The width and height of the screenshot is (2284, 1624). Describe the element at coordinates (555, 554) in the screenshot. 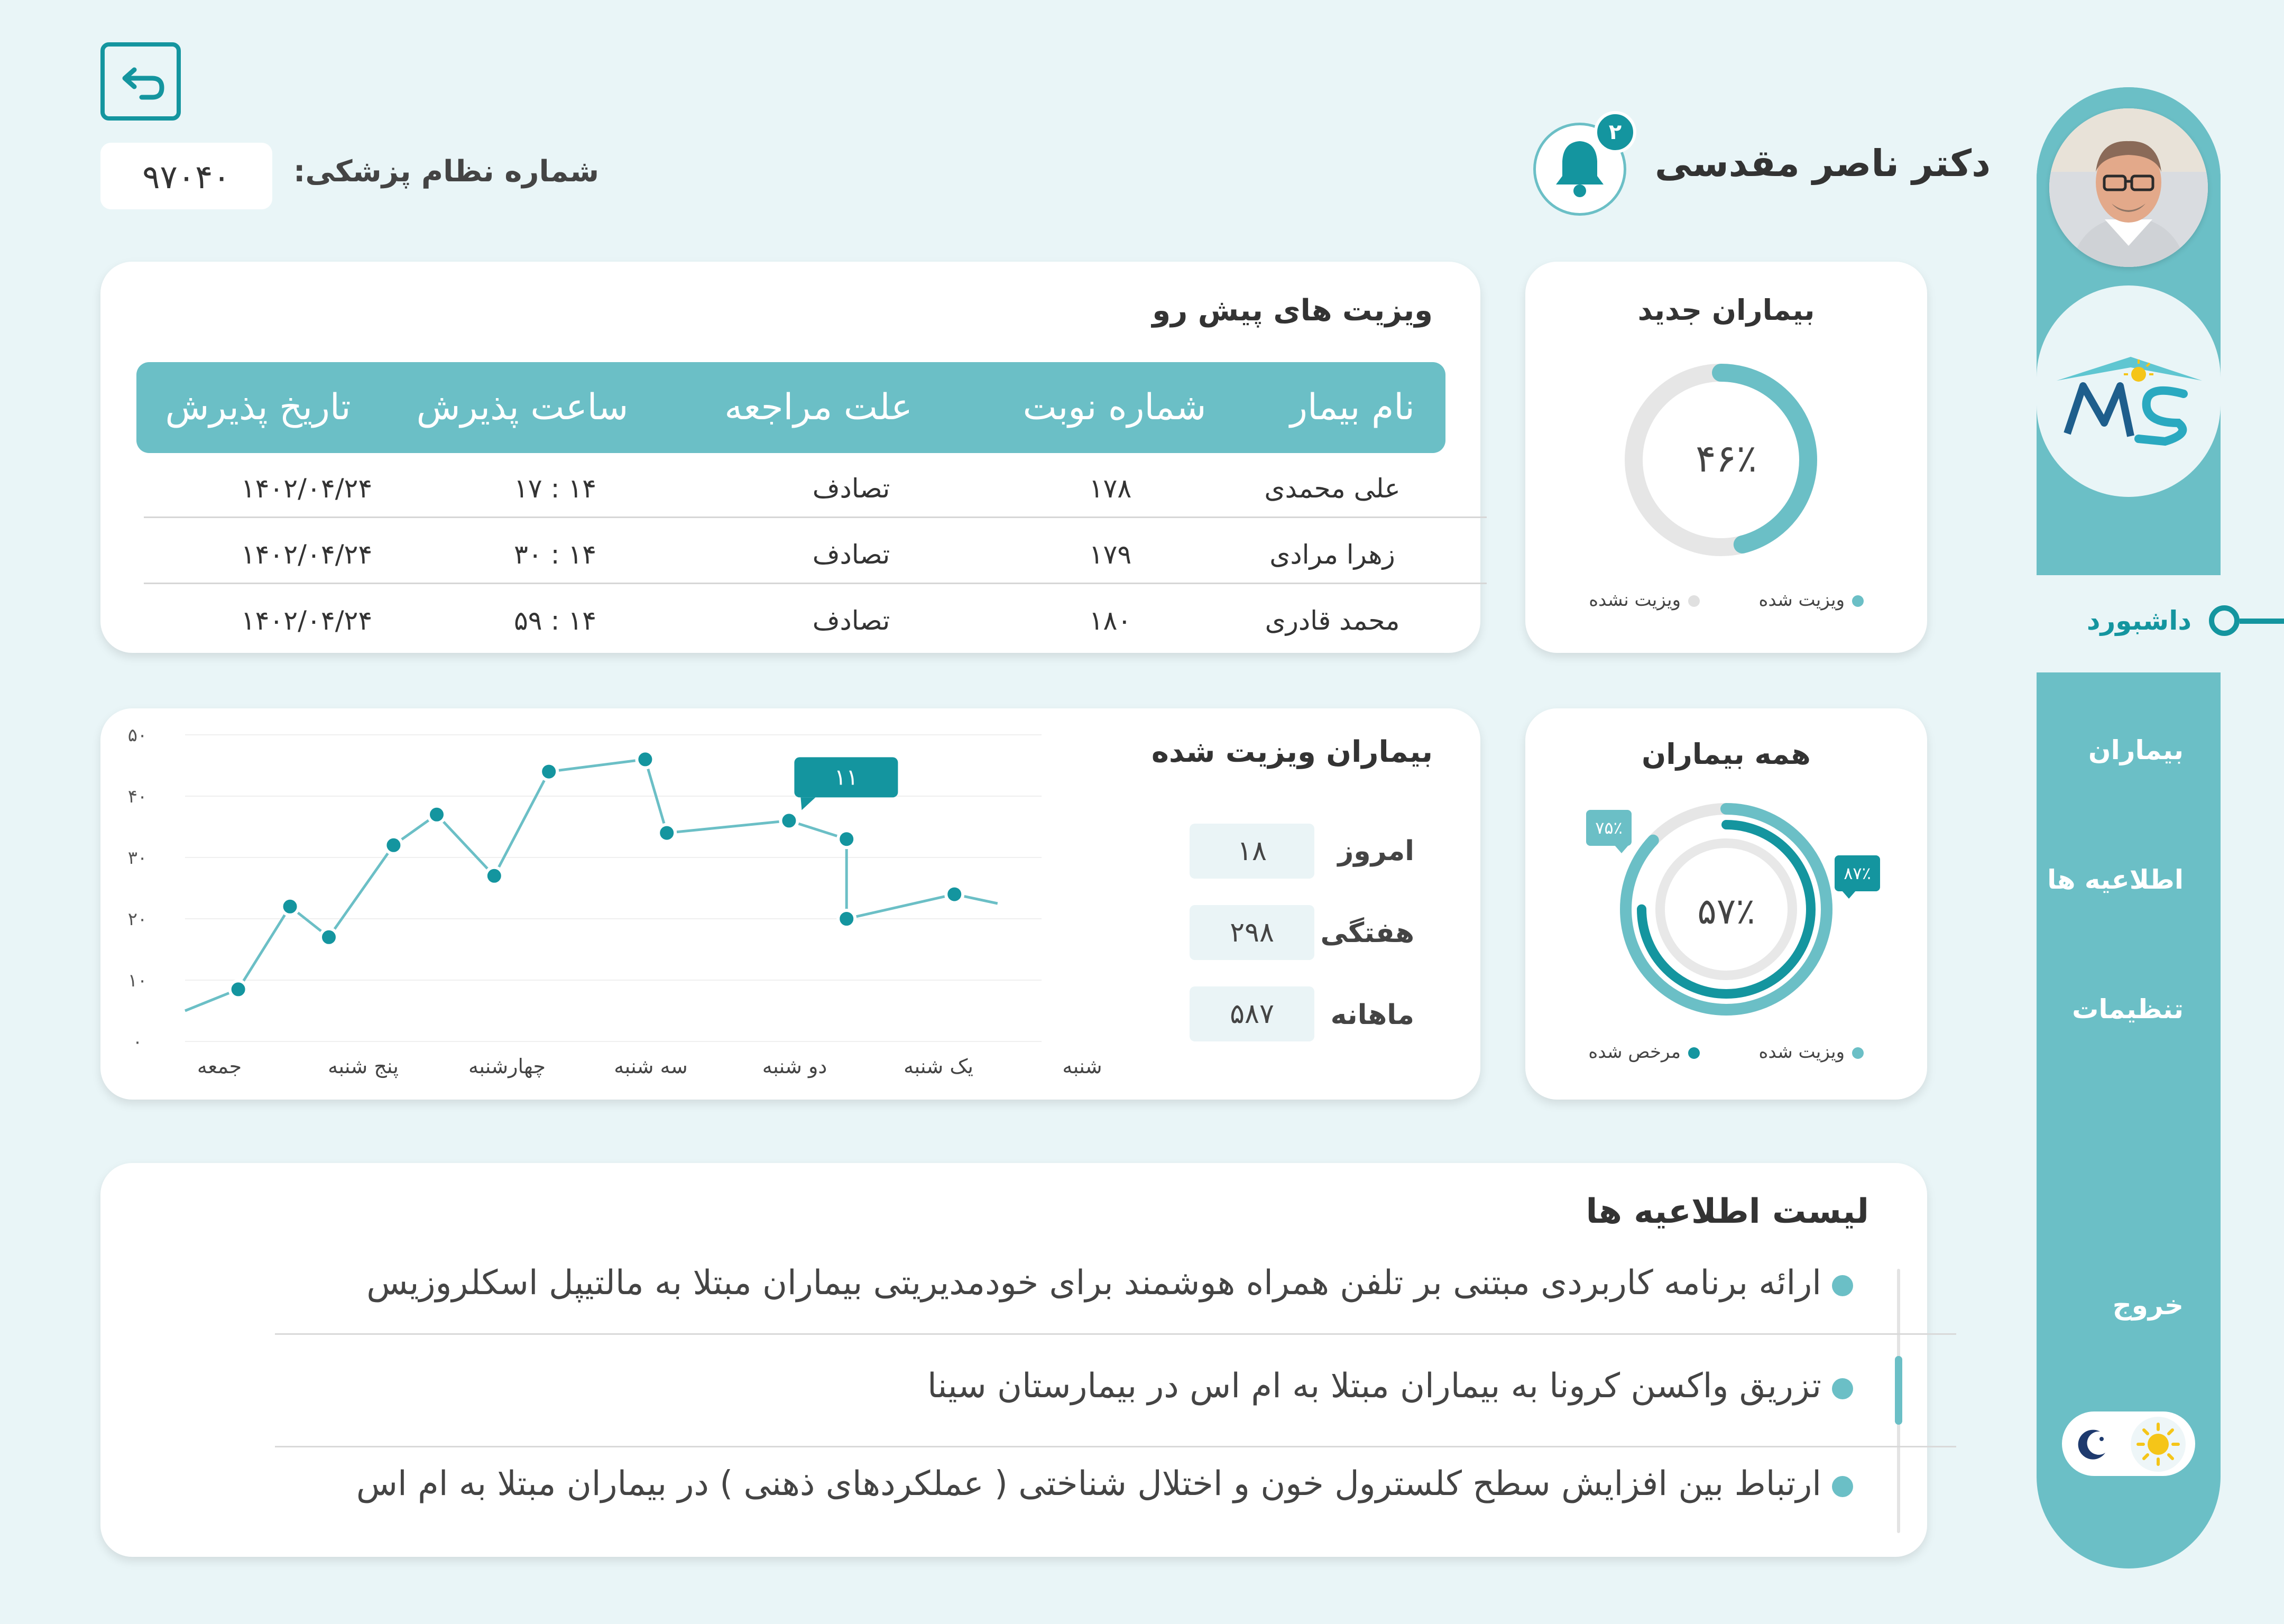

I see `visit-time: ۱۴ : ۳۰` at that location.